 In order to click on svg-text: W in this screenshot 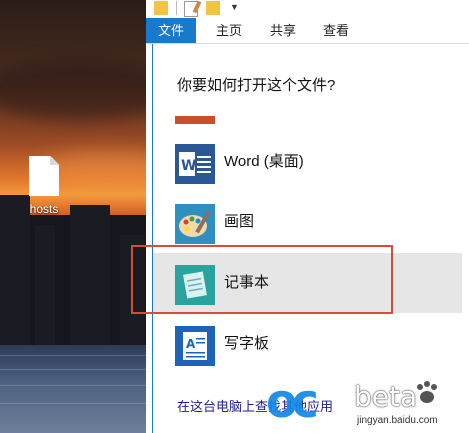, I will do `click(188, 166)`.